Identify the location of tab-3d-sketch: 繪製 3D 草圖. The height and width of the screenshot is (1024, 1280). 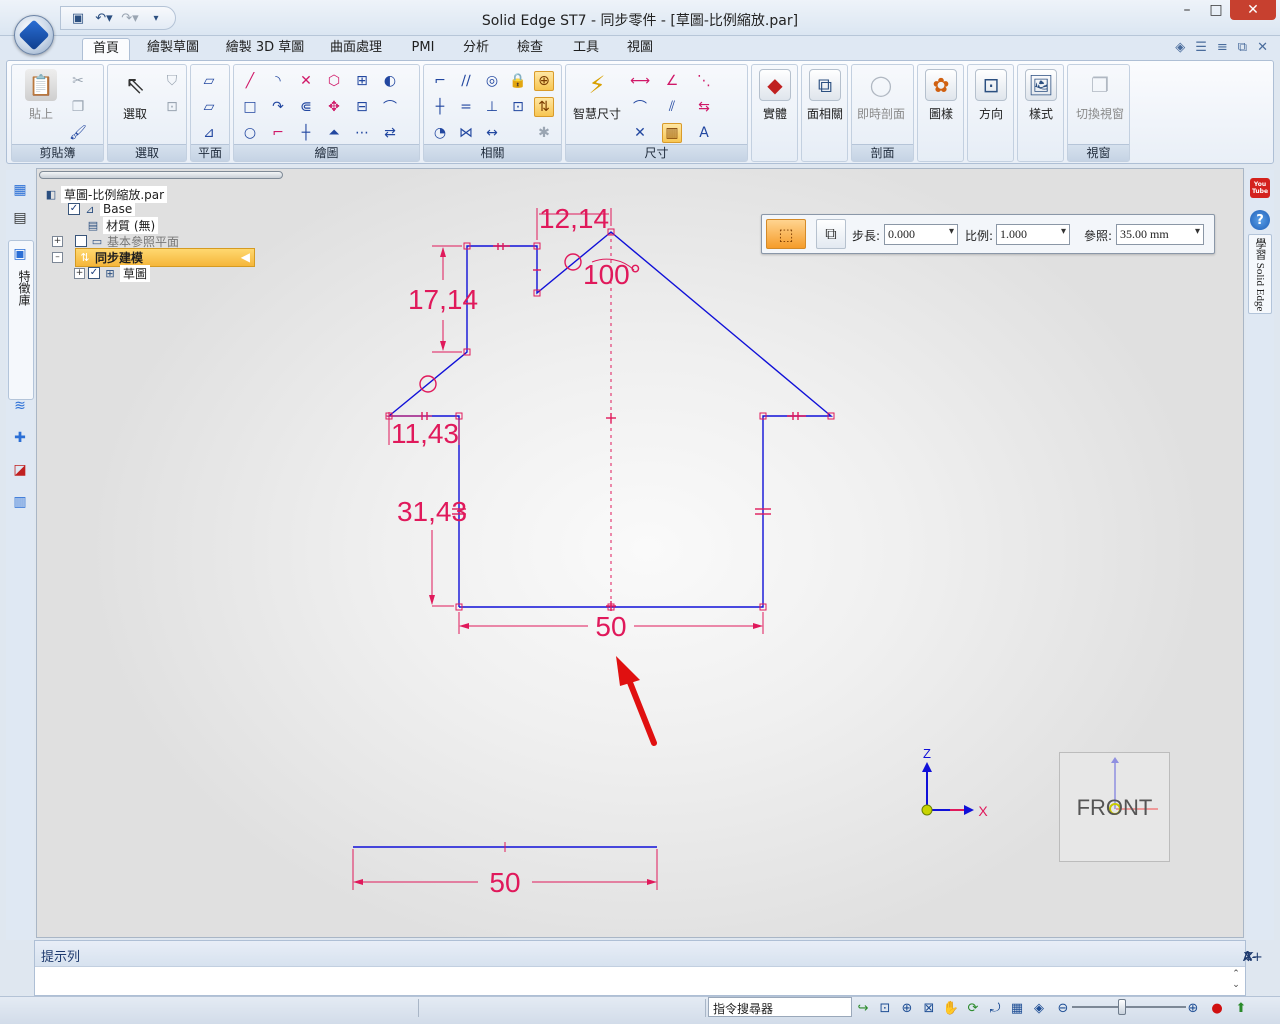
(265, 49).